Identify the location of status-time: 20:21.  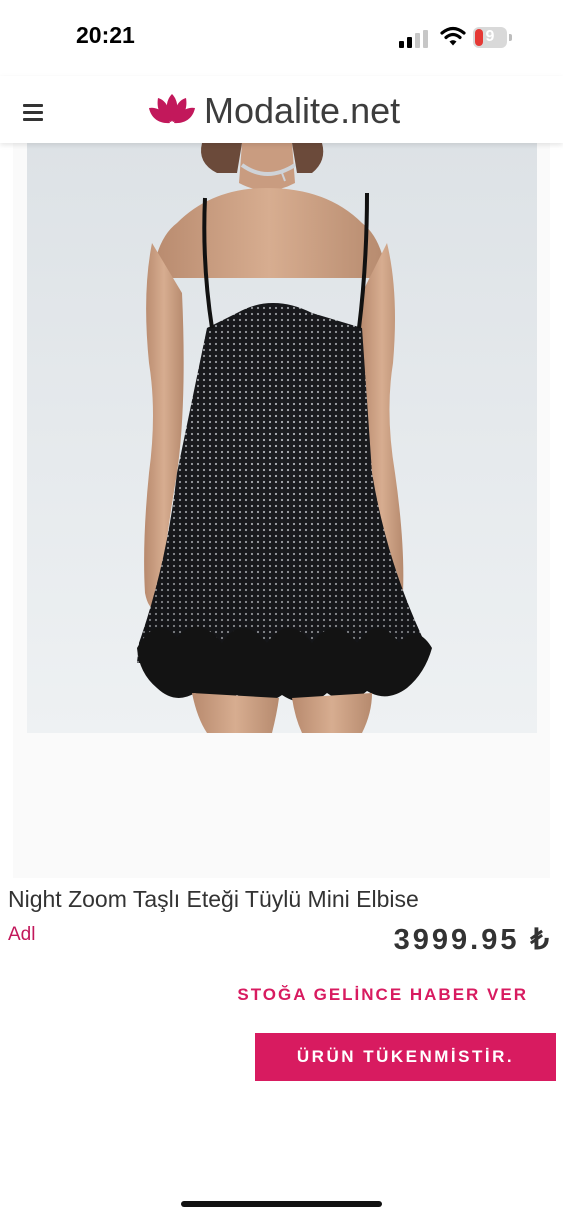
(105, 35).